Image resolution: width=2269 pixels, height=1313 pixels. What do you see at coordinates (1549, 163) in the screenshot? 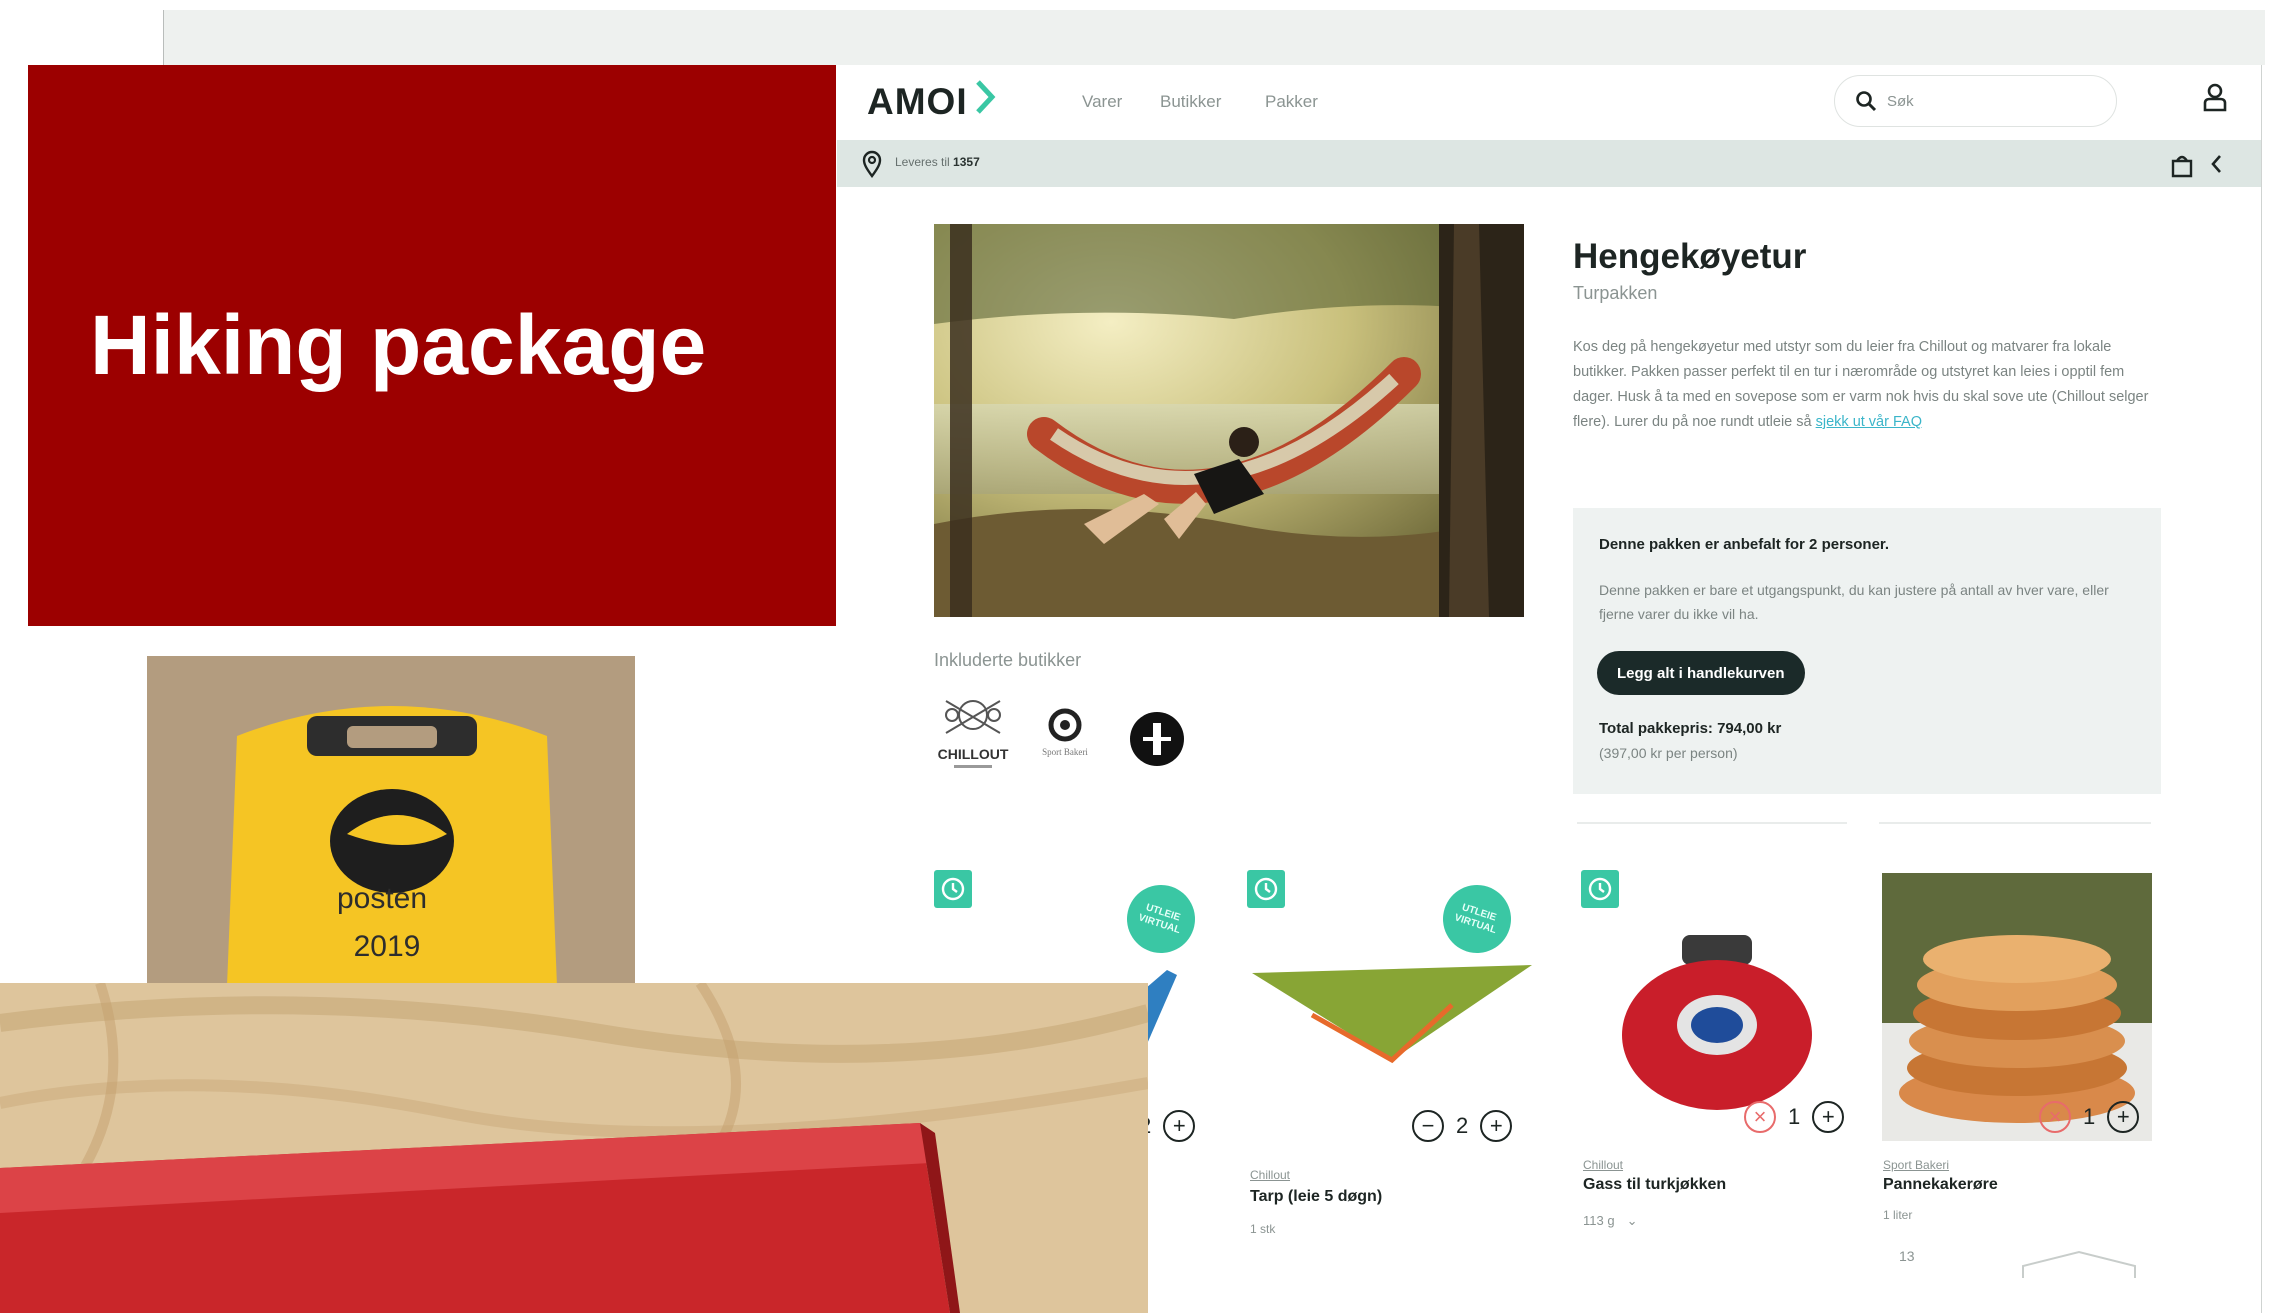
I see `delivery-bar: Leveres til 1357` at bounding box center [1549, 163].